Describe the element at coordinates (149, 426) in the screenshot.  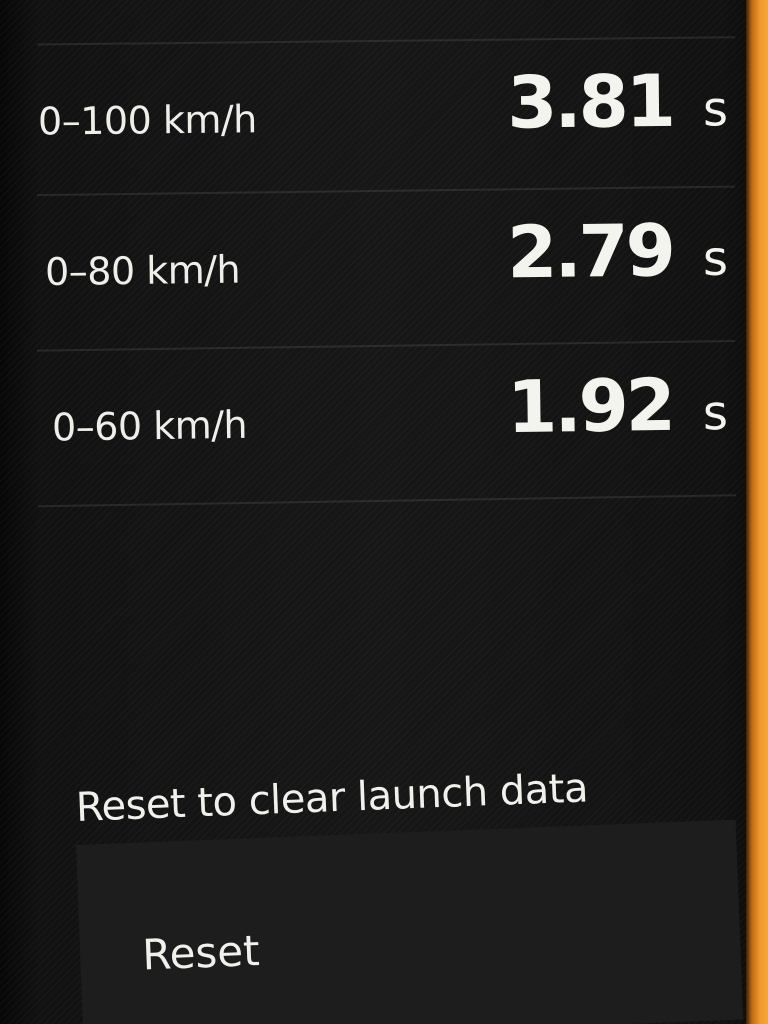
I see `launch-time-label: 0–60 km/h` at that location.